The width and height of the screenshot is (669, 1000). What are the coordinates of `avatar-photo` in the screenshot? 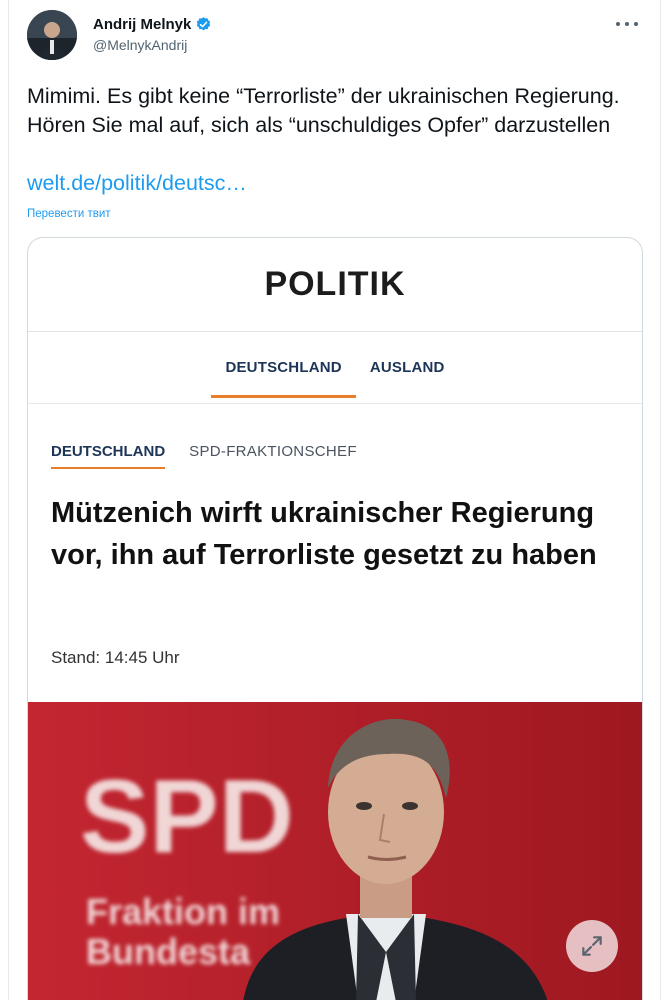 It's located at (52, 35).